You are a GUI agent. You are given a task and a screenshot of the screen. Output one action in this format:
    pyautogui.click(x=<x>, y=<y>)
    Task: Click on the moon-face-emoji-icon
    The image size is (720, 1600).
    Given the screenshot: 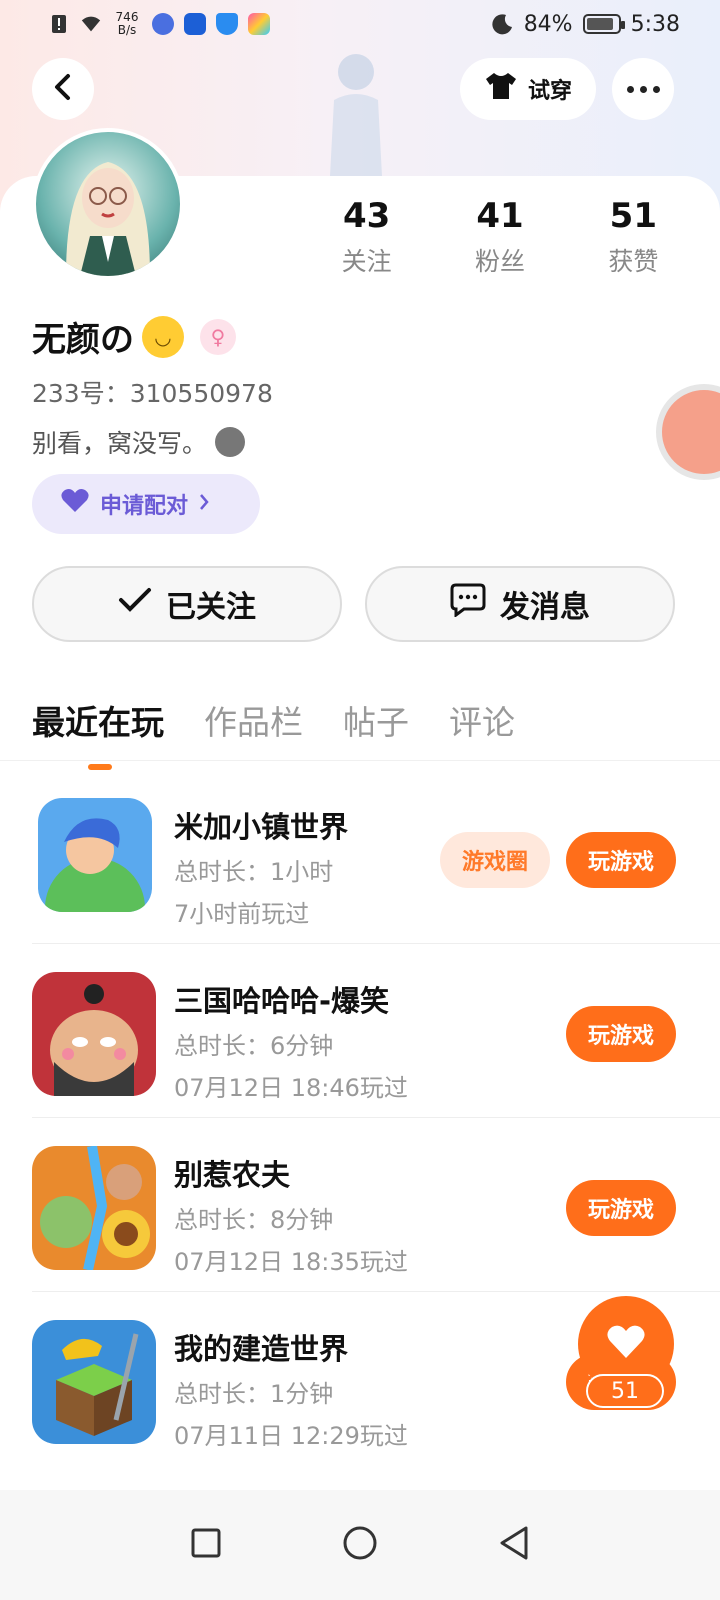 What is the action you would take?
    pyautogui.click(x=230, y=442)
    